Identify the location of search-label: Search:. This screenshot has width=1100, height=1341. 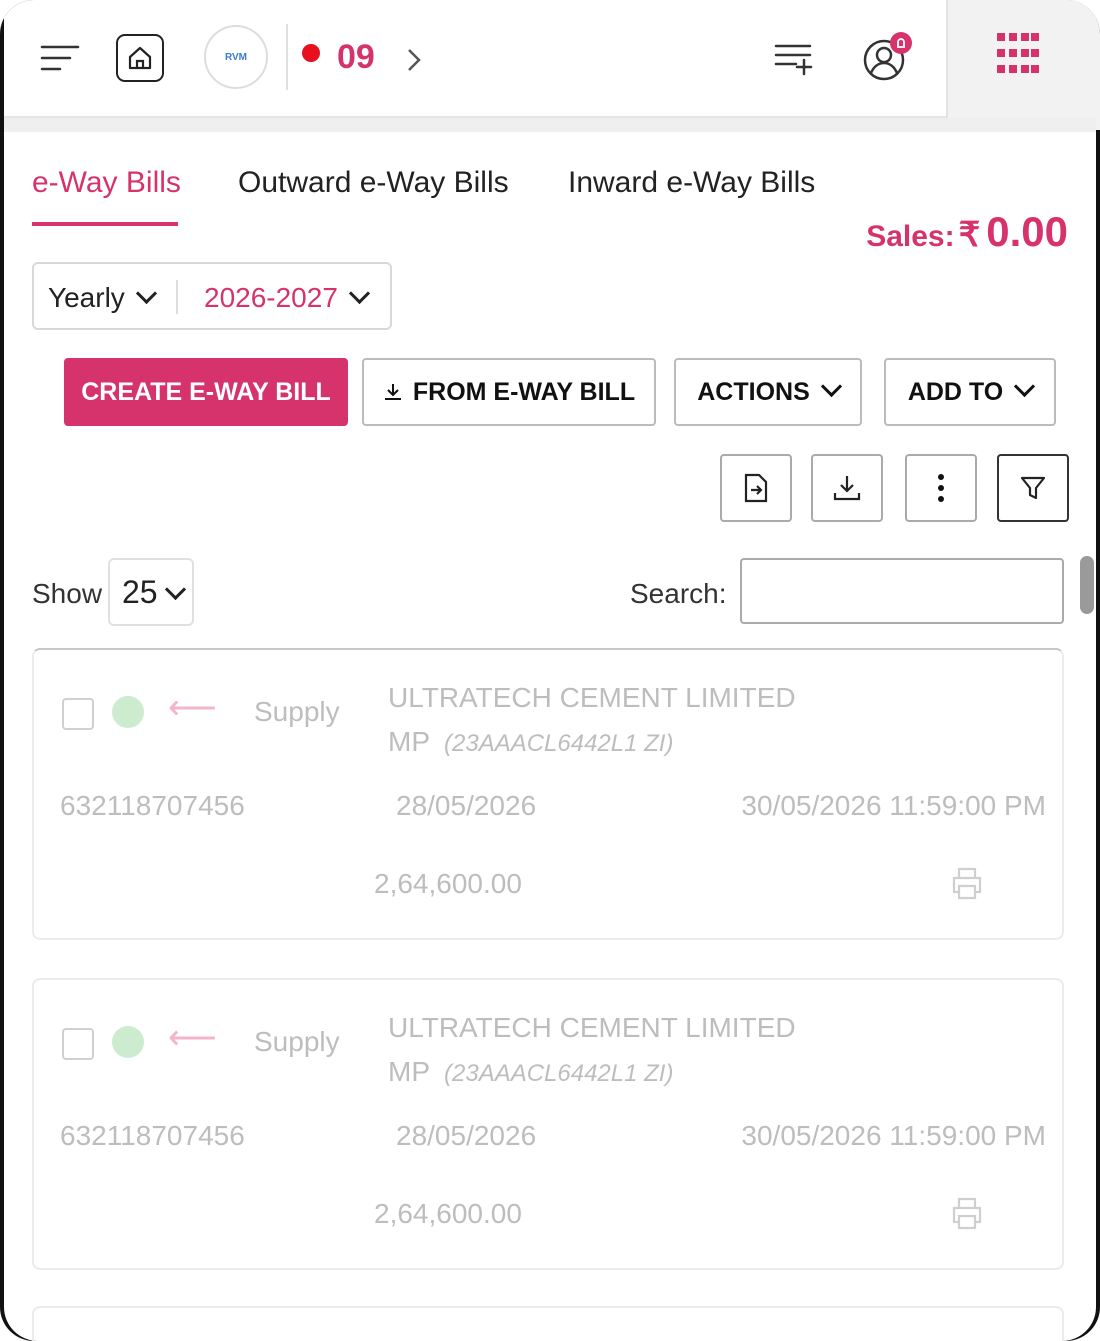
(678, 593).